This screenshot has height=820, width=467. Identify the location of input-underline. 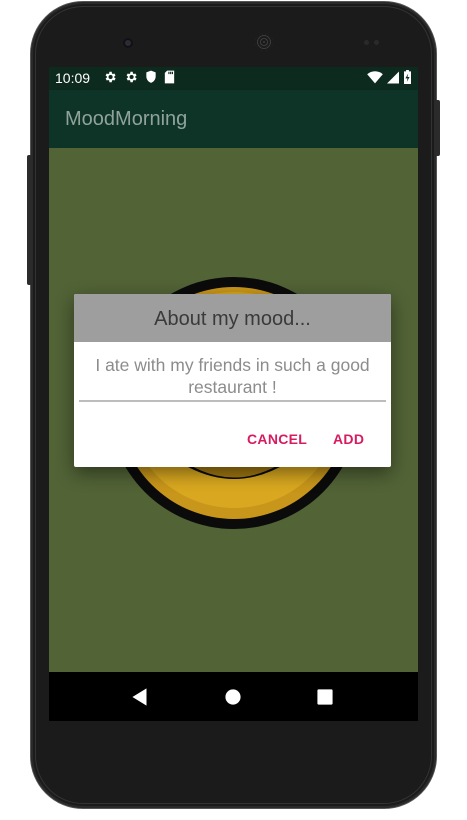
(232, 401).